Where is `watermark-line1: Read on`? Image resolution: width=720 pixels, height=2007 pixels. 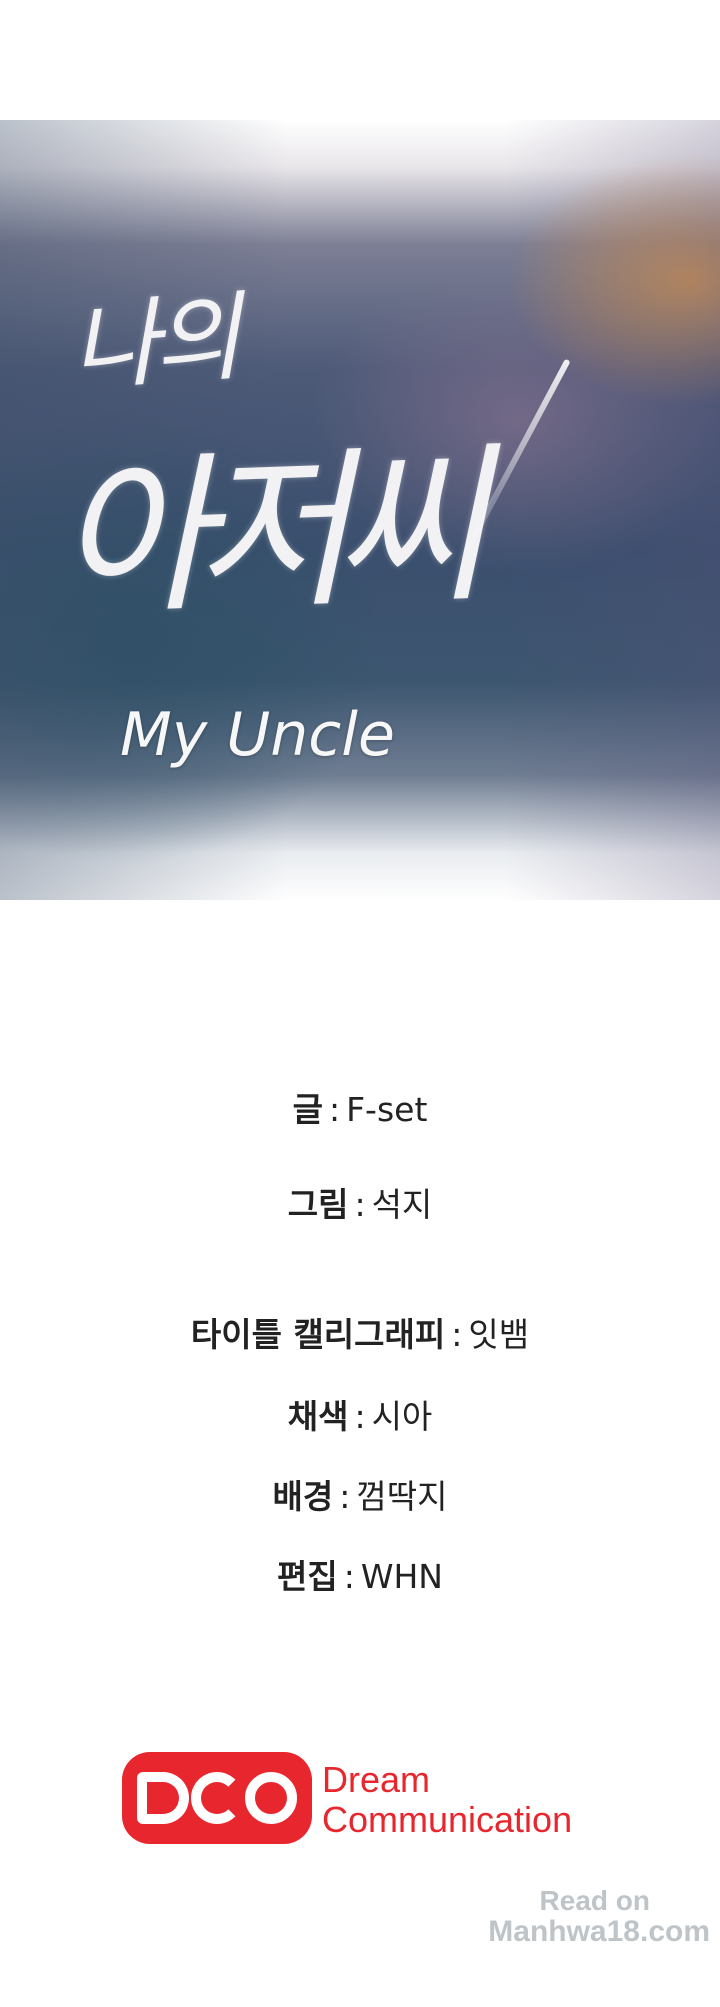
watermark-line1: Read on is located at coordinates (594, 1900).